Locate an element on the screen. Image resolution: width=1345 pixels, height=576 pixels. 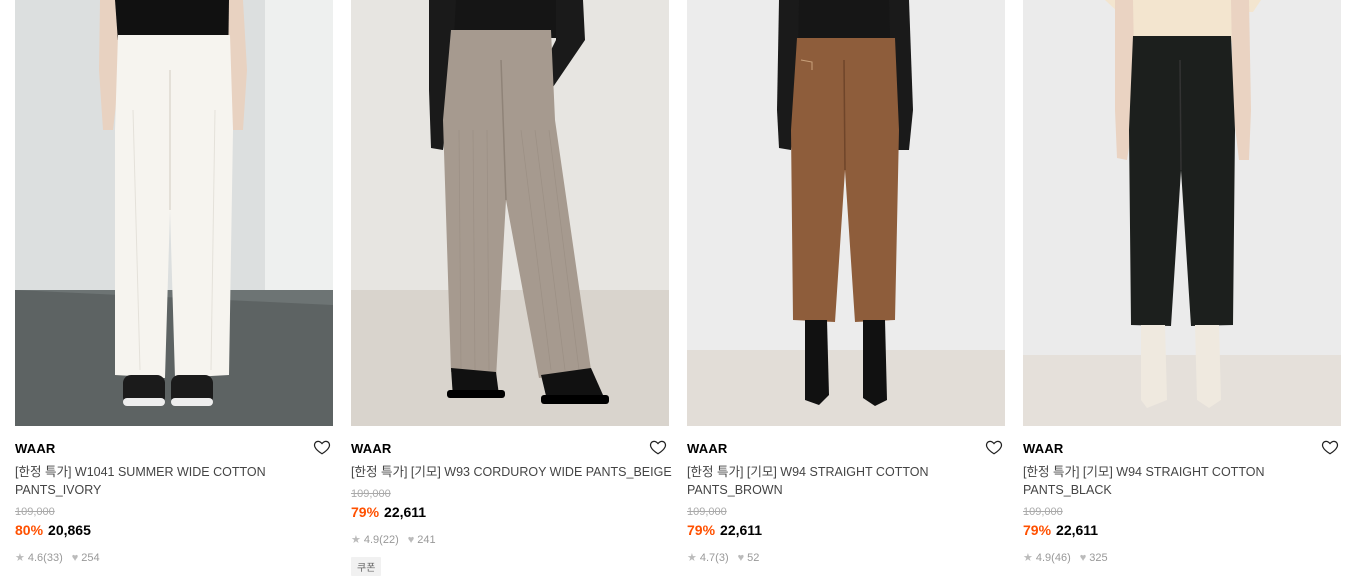
coupon-badge: 쿠폰 is located at coordinates (366, 566).